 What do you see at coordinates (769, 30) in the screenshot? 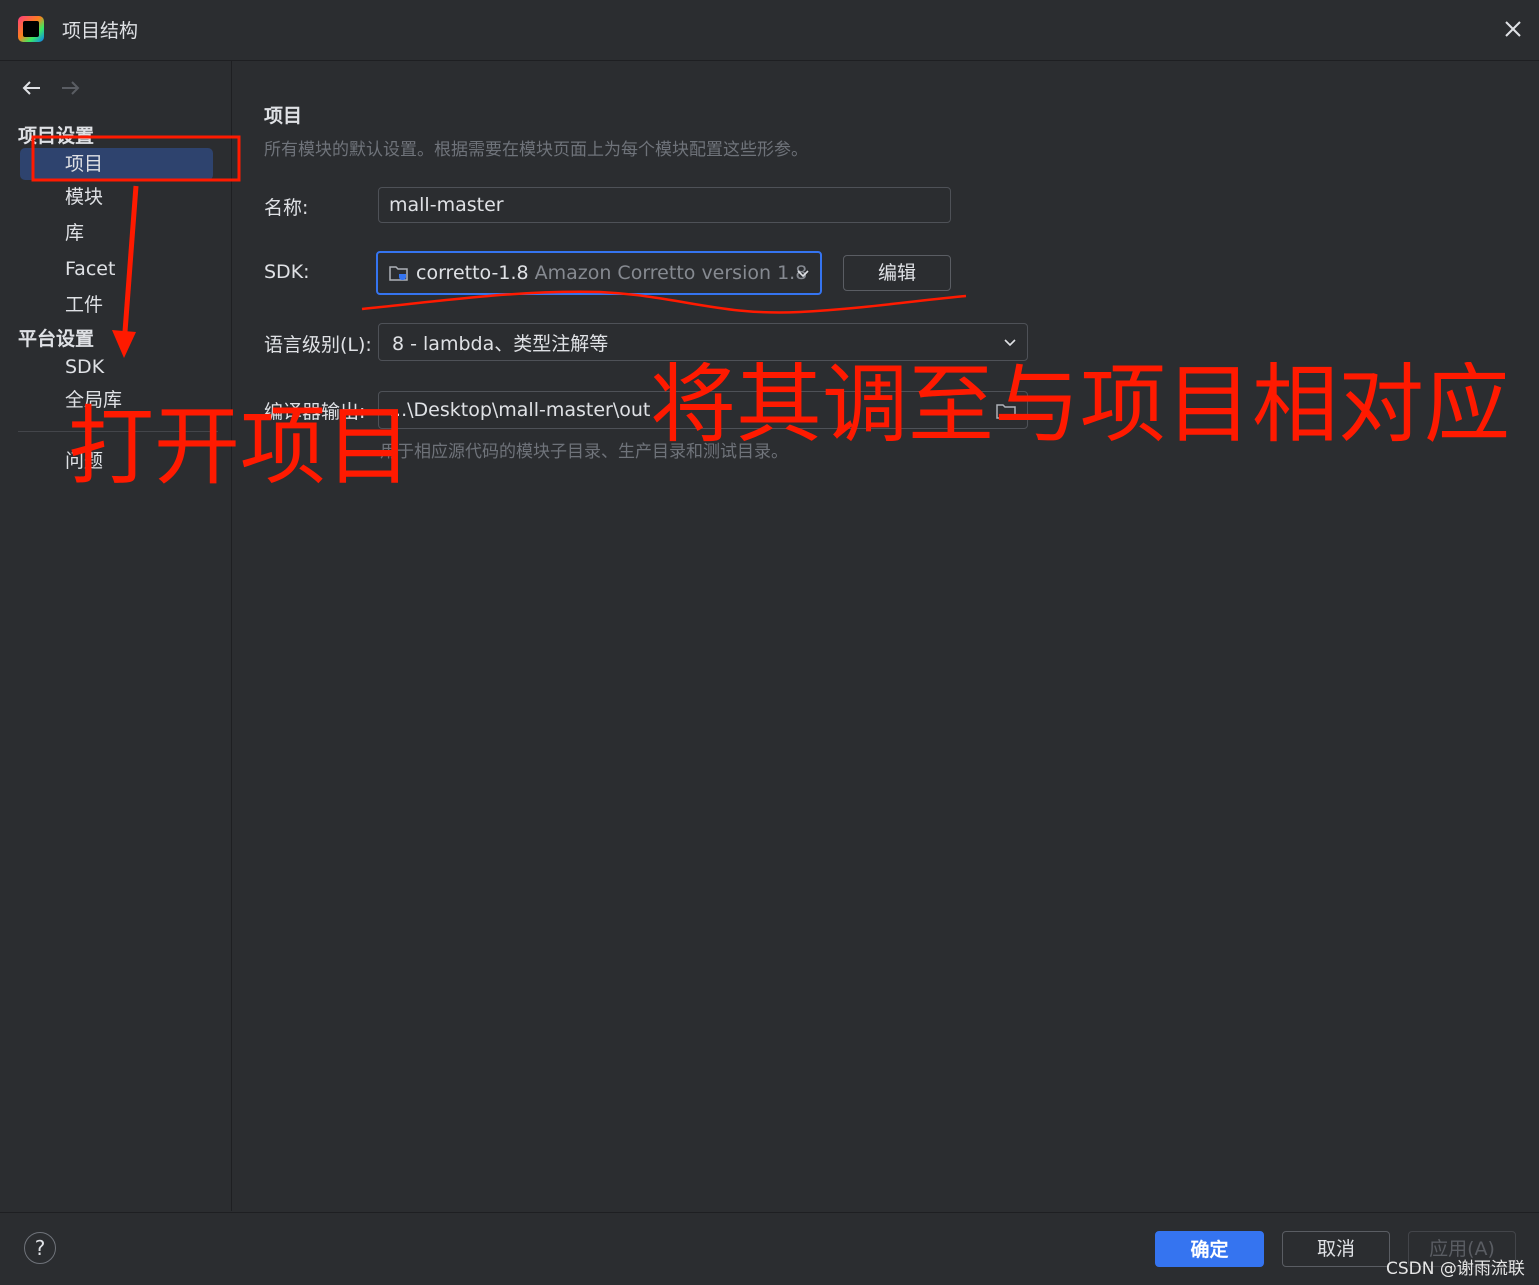
I see `title-bar: 项目结构` at bounding box center [769, 30].